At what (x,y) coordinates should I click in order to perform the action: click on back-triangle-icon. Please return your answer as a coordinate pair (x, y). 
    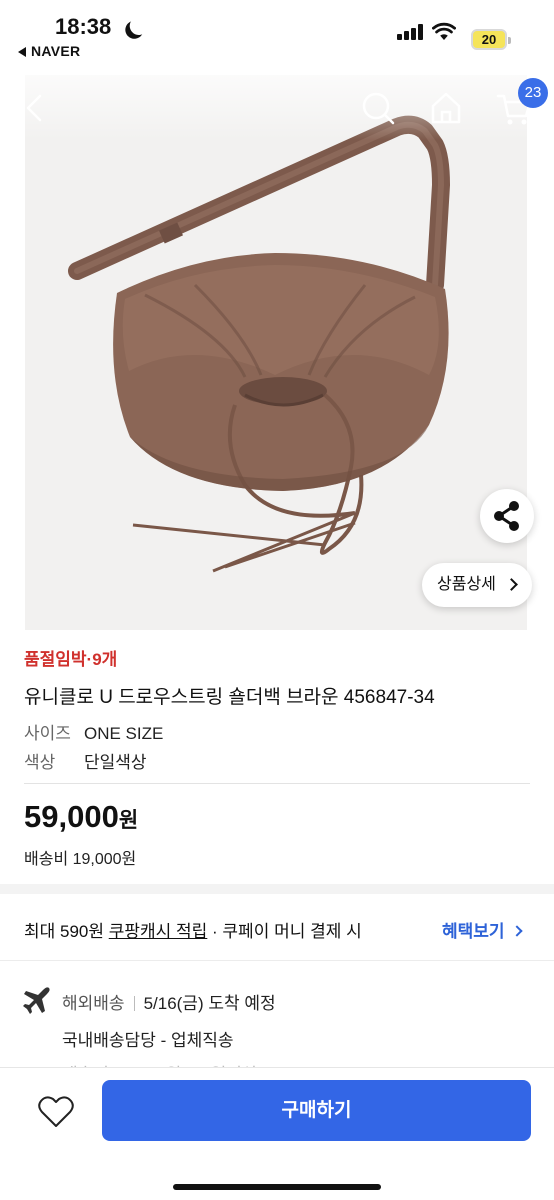
    Looking at the image, I should click on (22, 52).